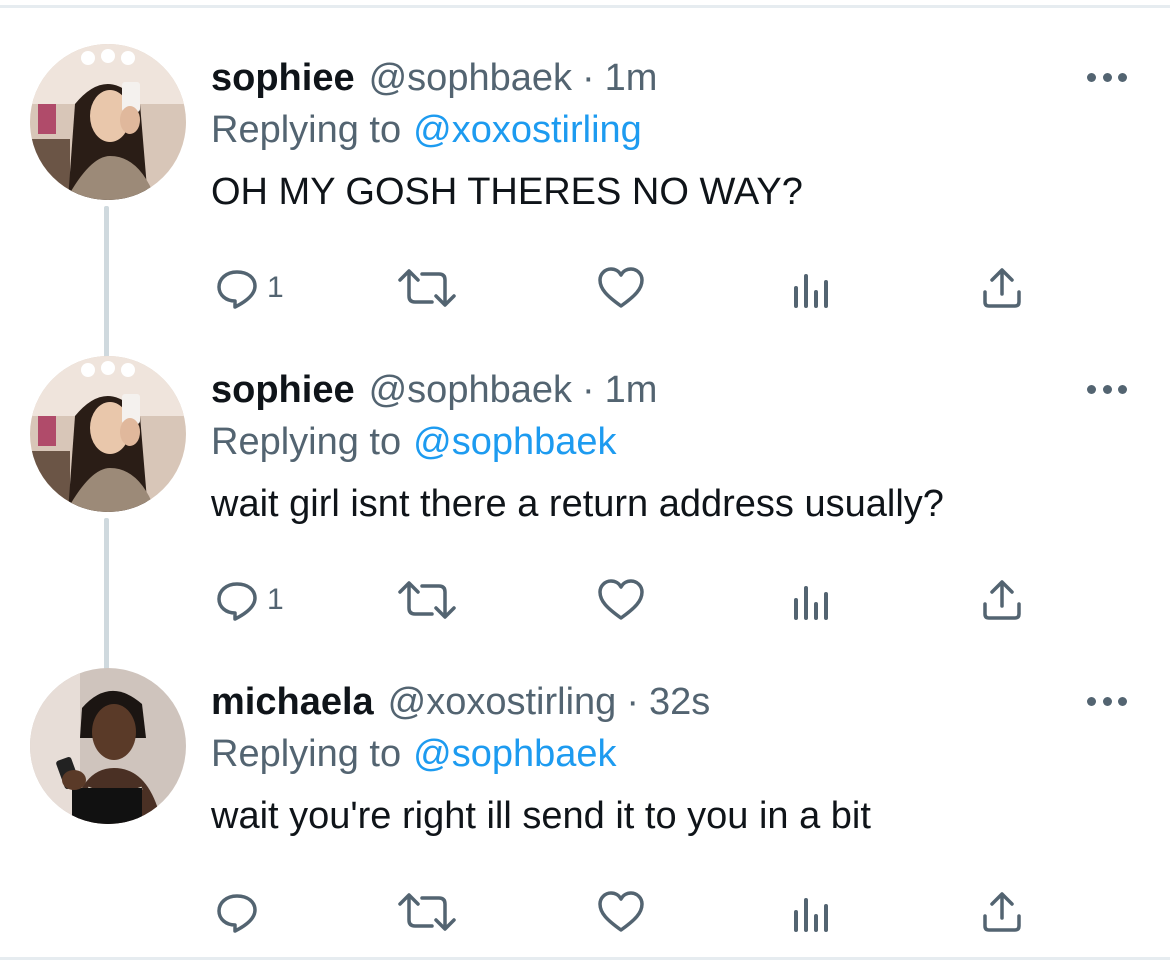 Image resolution: width=1170 pixels, height=963 pixels. I want to click on replying-to-link: @xoxostirling, so click(527, 130).